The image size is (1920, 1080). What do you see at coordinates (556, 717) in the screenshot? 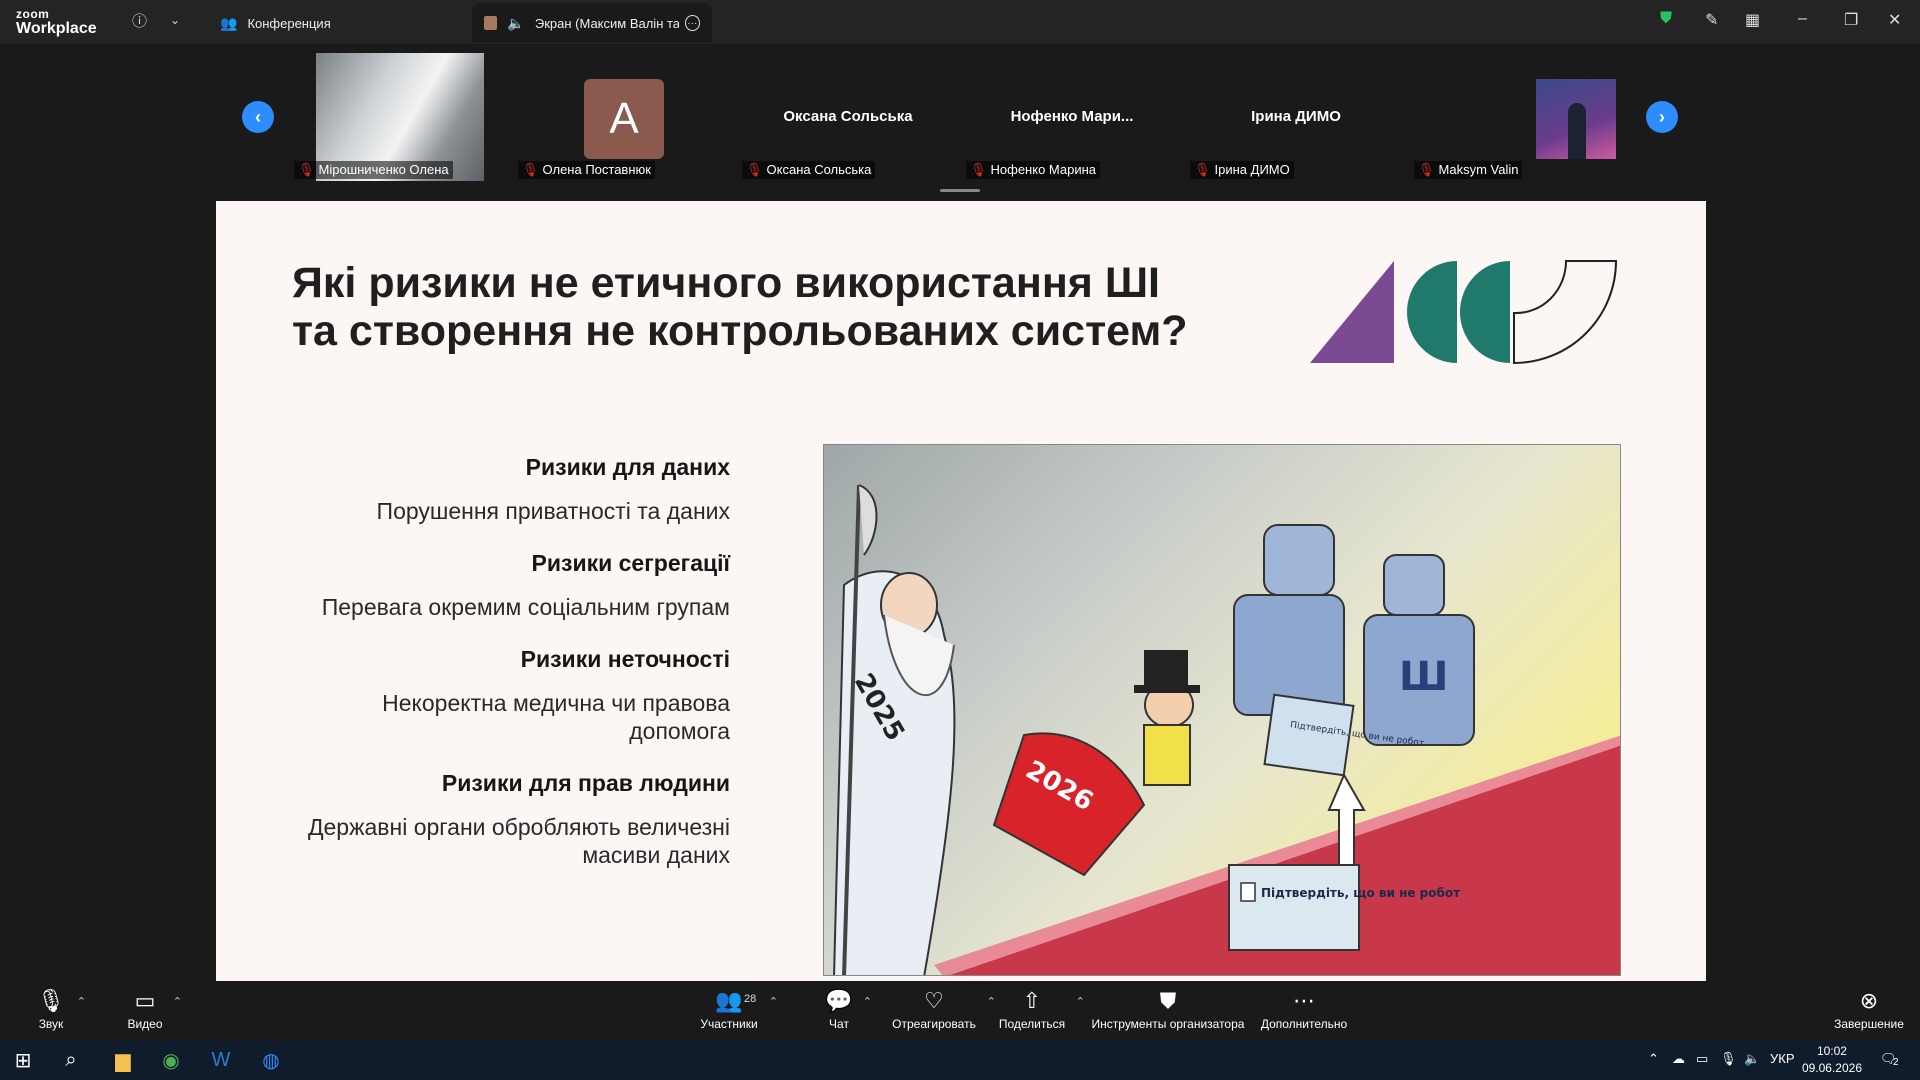
I see `risk-description: Некоректна медична чи правова допомога` at bounding box center [556, 717].